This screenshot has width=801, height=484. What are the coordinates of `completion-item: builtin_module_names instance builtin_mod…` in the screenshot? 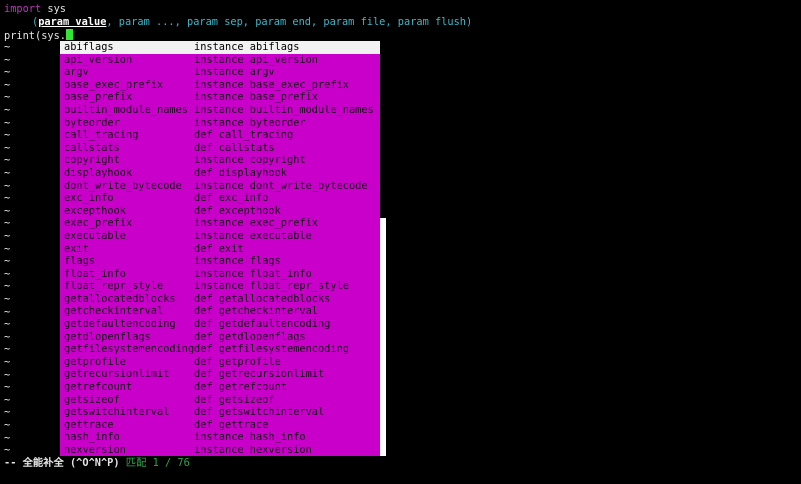 It's located at (220, 110).